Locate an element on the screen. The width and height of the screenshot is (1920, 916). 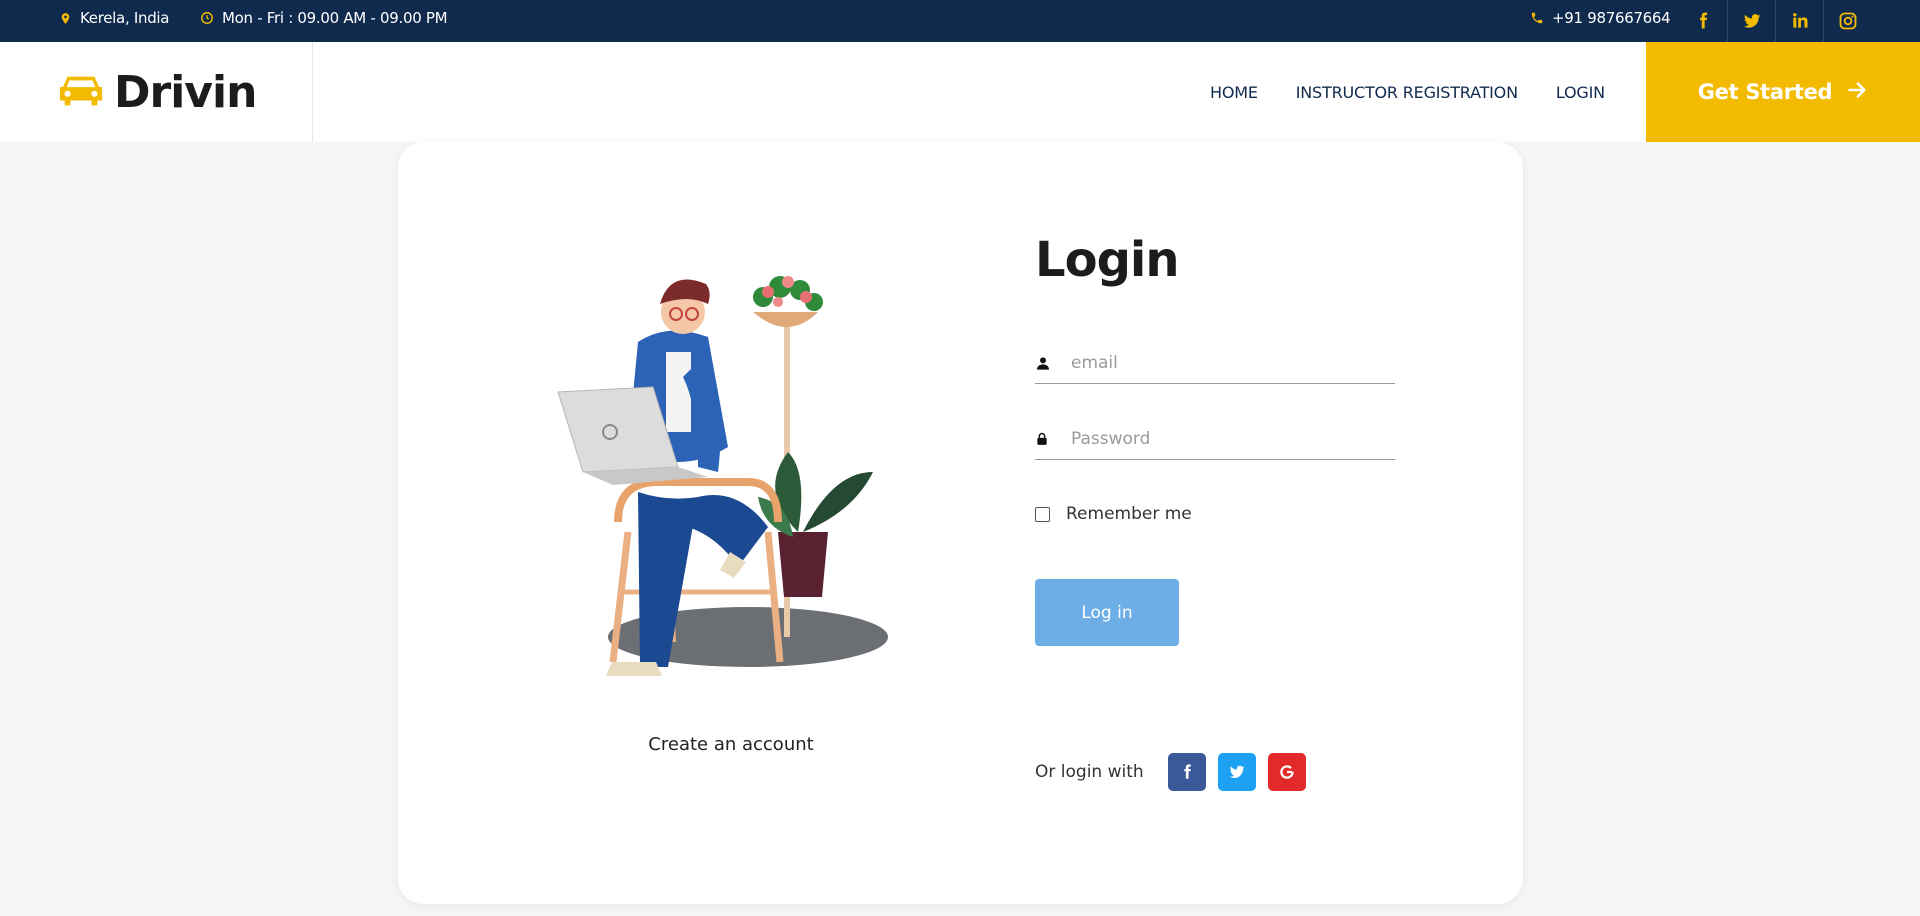
map-pin-icon is located at coordinates (65, 18).